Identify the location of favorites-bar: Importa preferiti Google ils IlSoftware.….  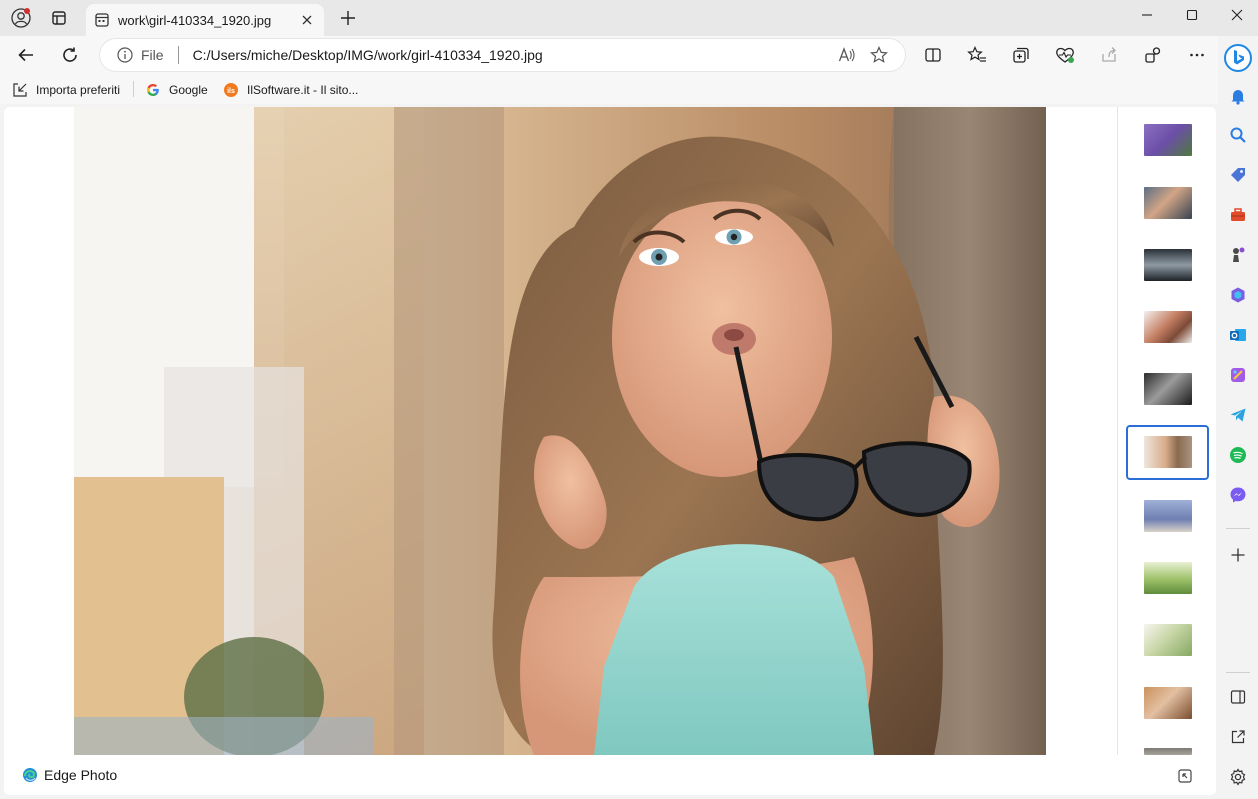
(629, 89).